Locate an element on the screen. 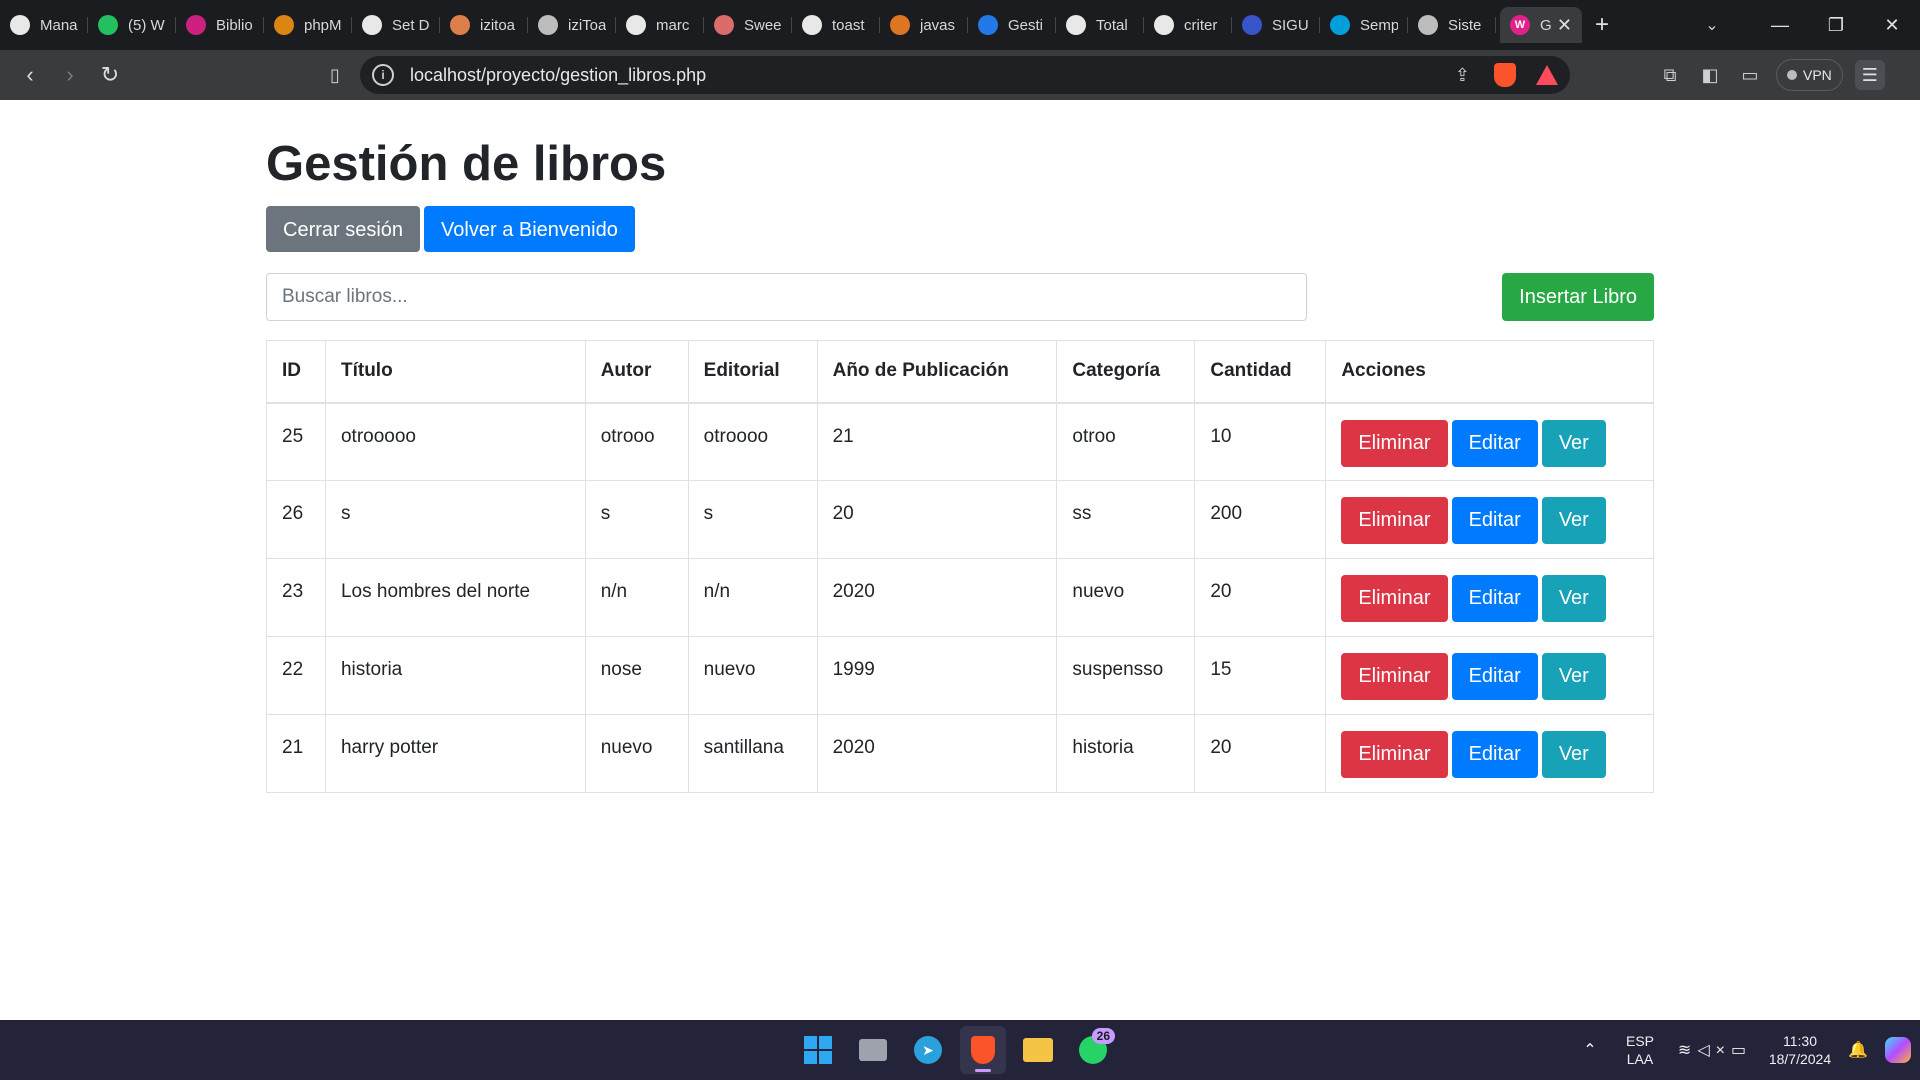 The width and height of the screenshot is (1920, 1080). tab-search-chevron-icon: ⌄ is located at coordinates (1712, 25).